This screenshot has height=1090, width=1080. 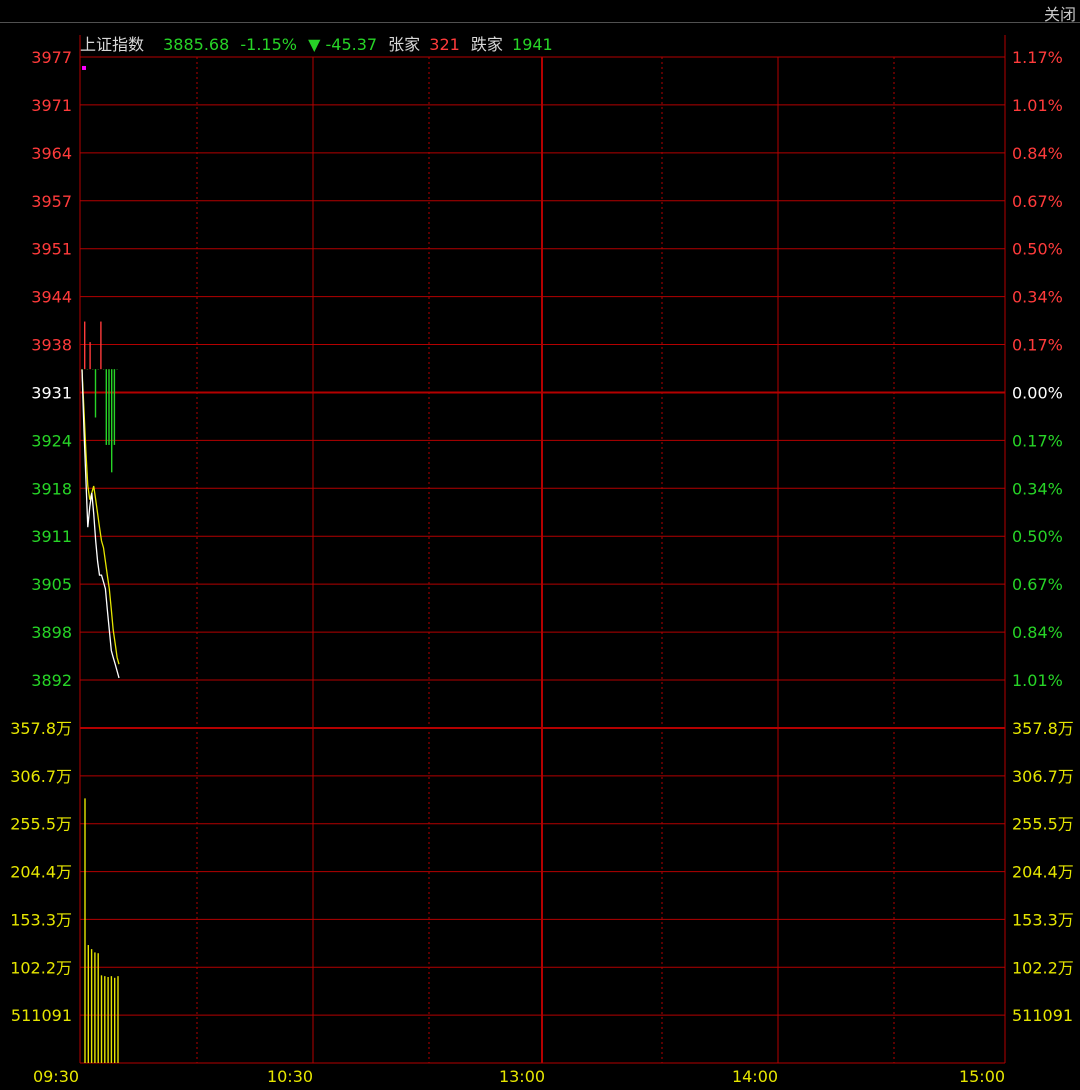 I want to click on volume-tick-label-right: 306.7万, so click(x=1043, y=776).